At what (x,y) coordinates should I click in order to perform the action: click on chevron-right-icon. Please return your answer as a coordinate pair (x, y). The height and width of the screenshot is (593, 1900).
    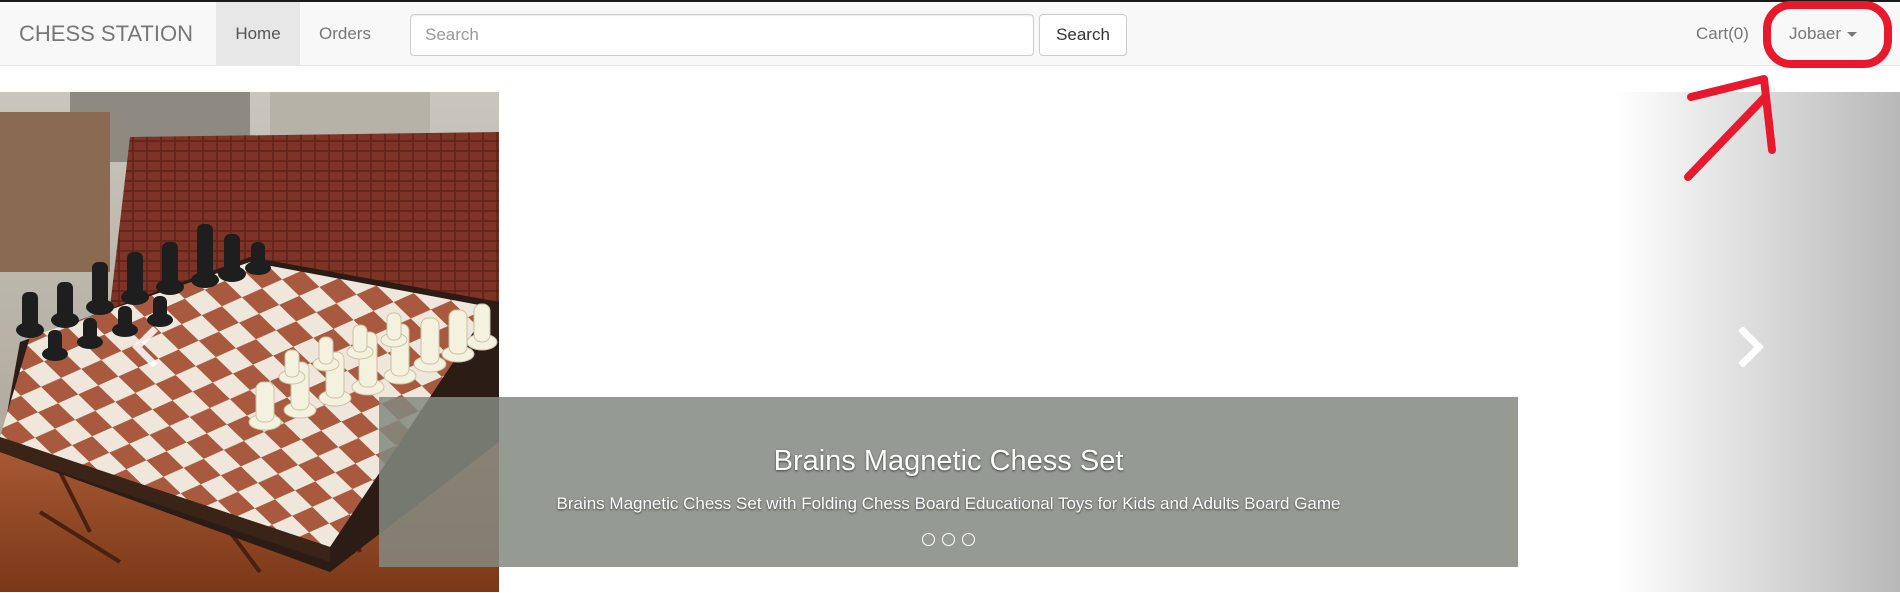
    Looking at the image, I should click on (1751, 347).